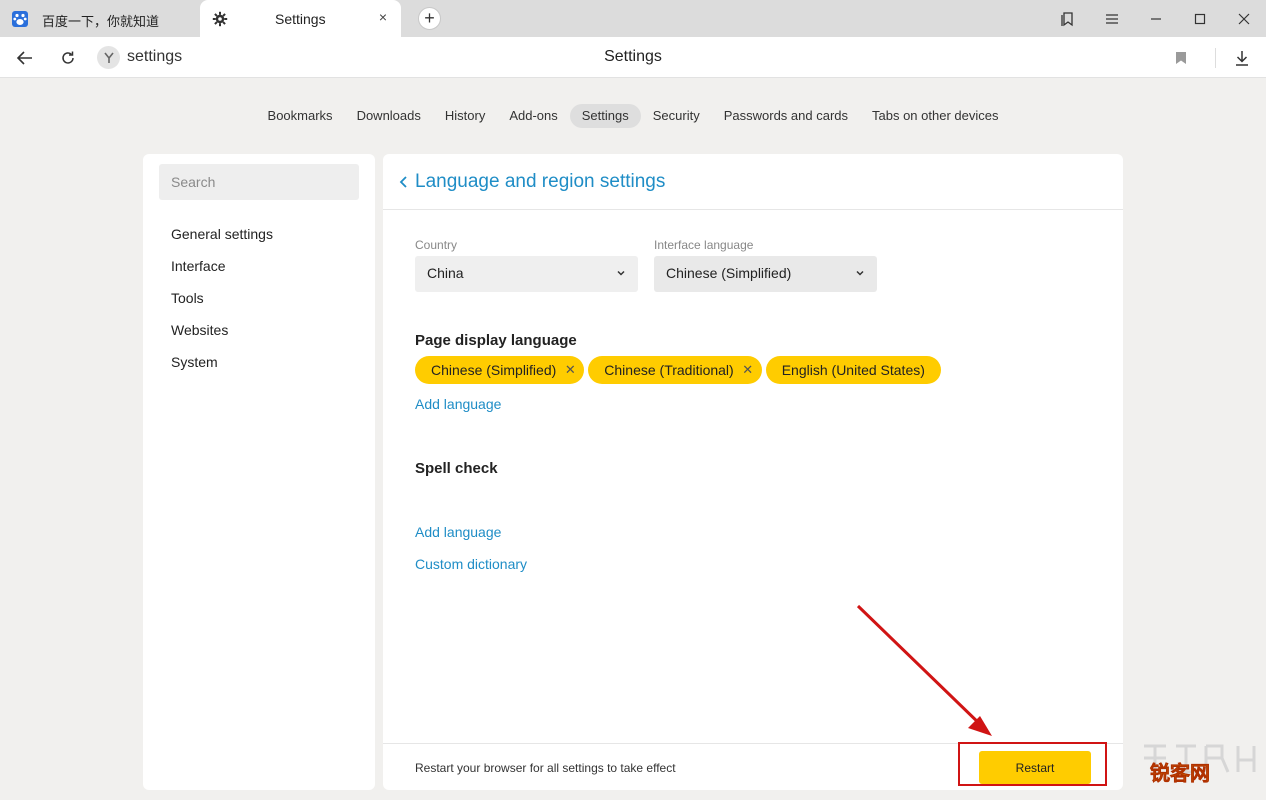  I want to click on language-chip: Chinese (Traditional) ✕, so click(675, 370).